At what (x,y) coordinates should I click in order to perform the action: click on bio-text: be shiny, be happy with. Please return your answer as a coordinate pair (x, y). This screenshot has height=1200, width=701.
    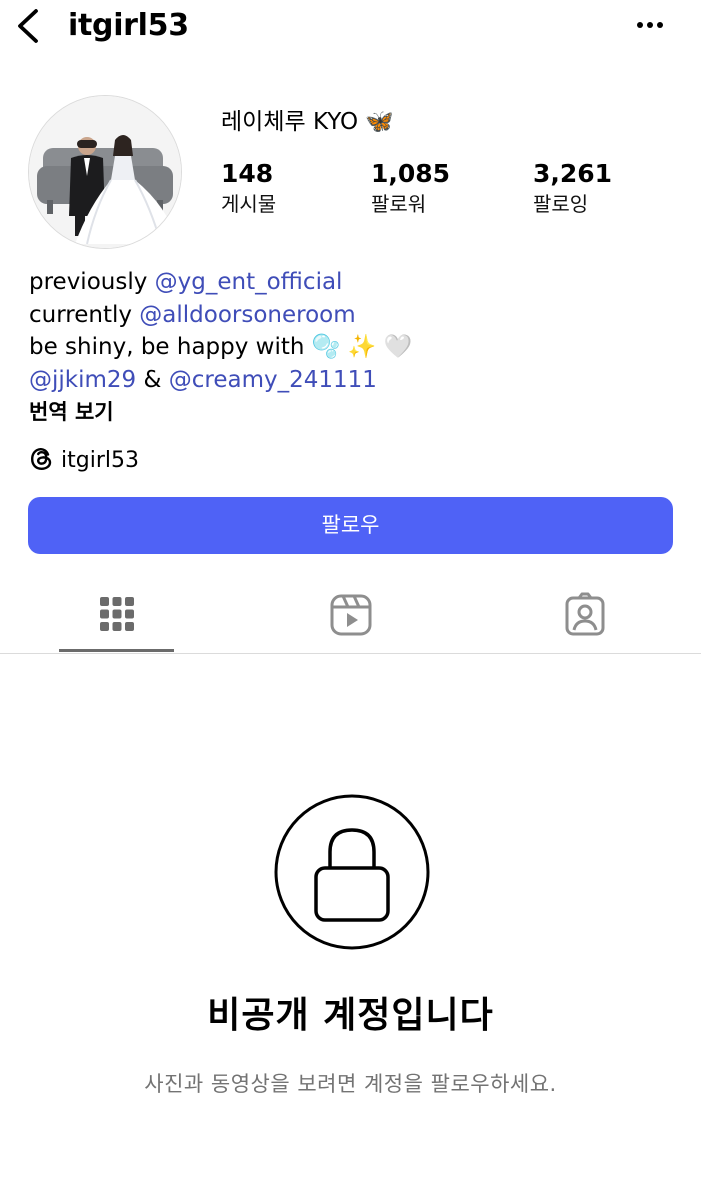
    Looking at the image, I should click on (170, 347).